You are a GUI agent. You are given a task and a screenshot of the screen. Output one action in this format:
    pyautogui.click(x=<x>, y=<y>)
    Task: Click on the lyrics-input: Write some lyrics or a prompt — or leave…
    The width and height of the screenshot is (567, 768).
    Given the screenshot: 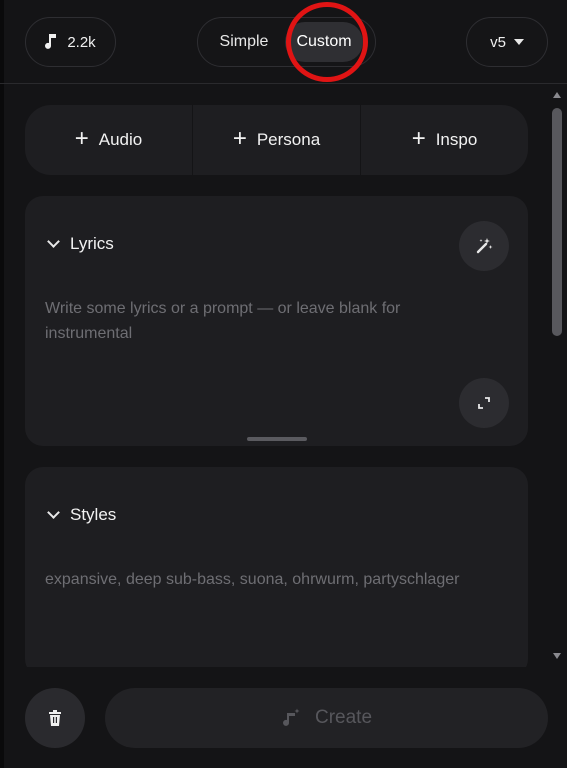 What is the action you would take?
    pyautogui.click(x=255, y=321)
    